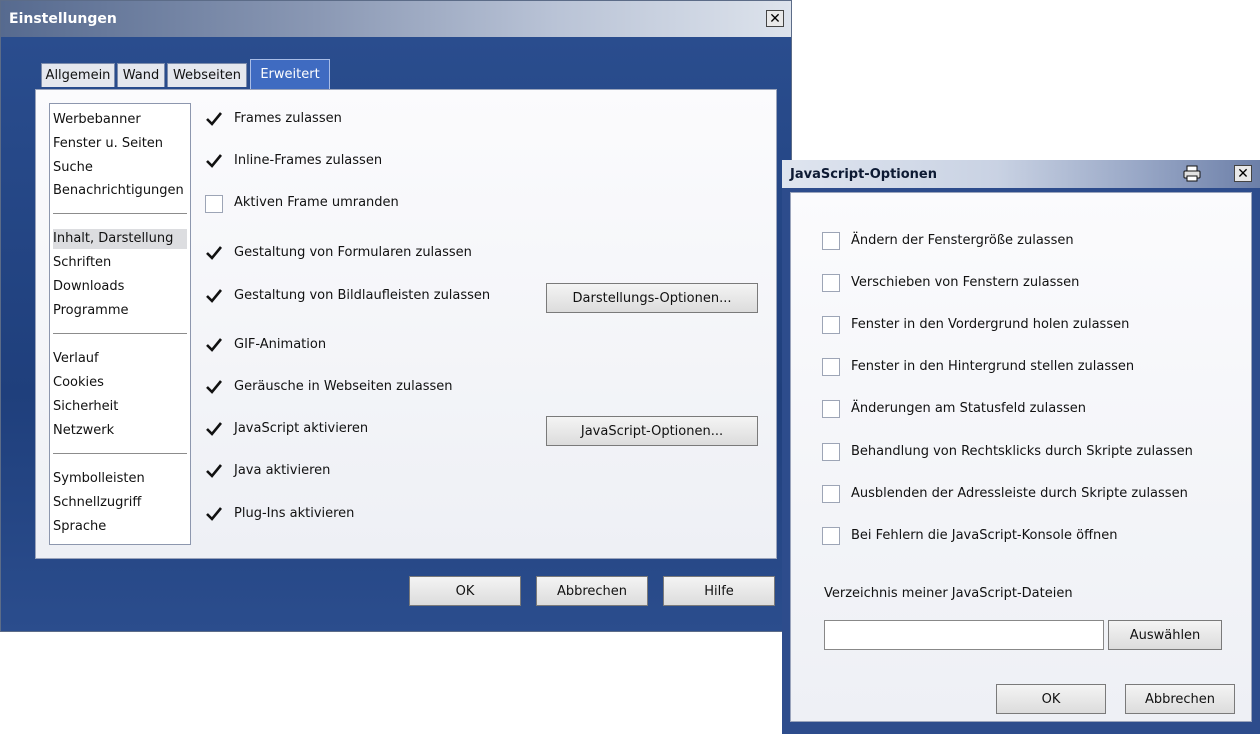 This screenshot has width=1260, height=734. I want to click on java-checkbox, so click(214, 471).